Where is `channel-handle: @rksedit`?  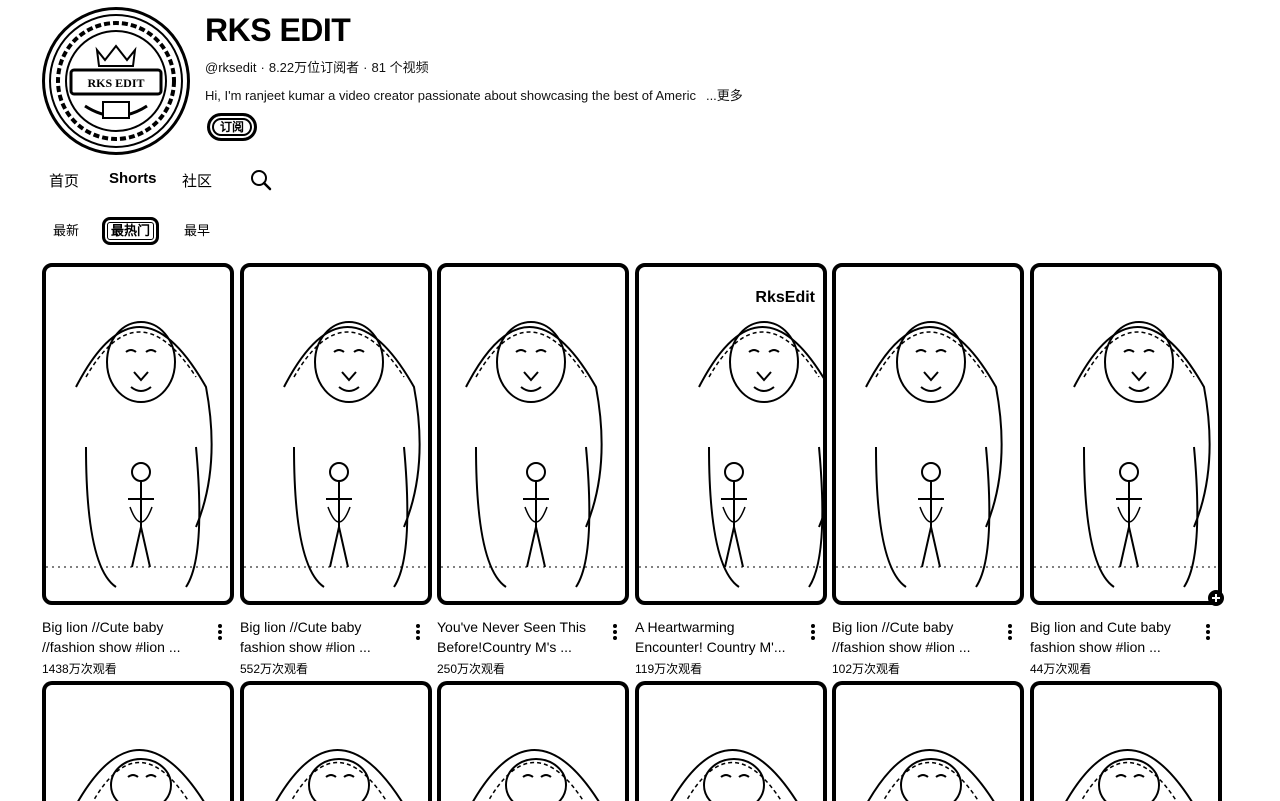 channel-handle: @rksedit is located at coordinates (231, 67).